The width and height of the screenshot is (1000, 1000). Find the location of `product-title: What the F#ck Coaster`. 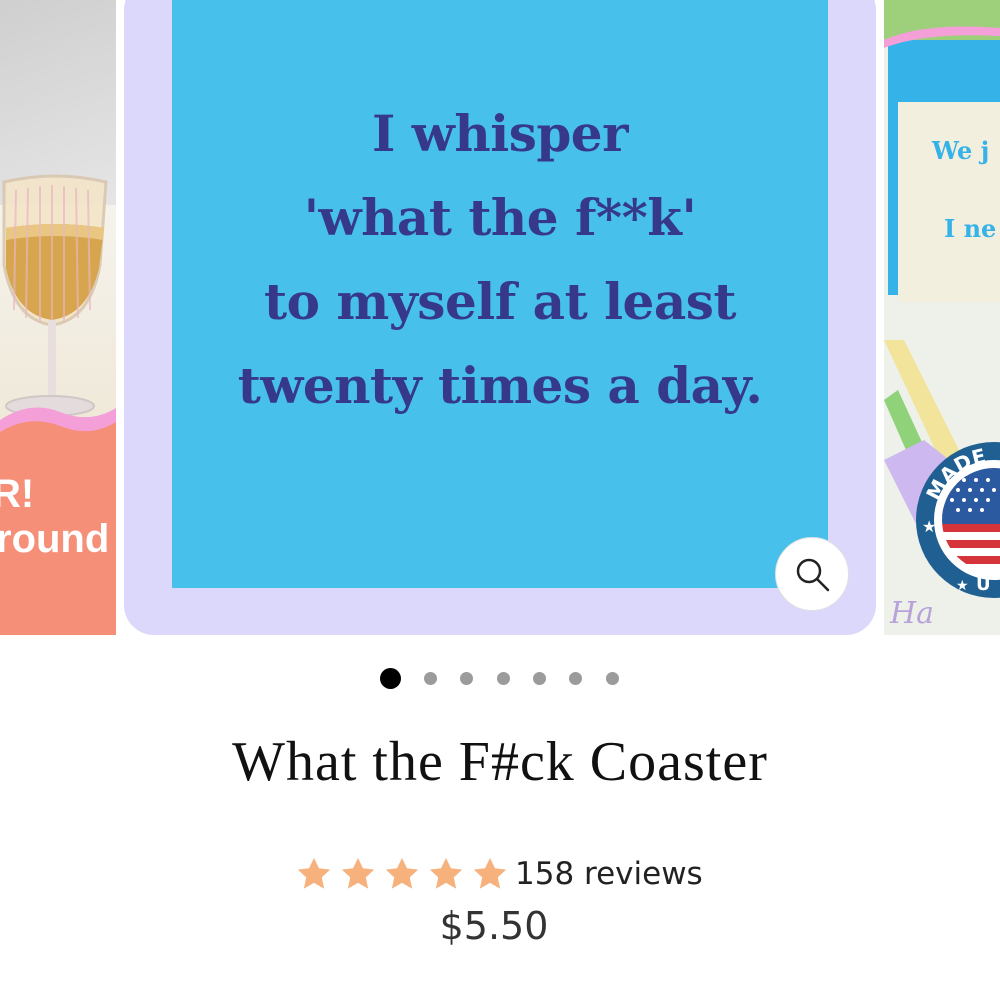

product-title: What the F#ck Coaster is located at coordinates (500, 762).